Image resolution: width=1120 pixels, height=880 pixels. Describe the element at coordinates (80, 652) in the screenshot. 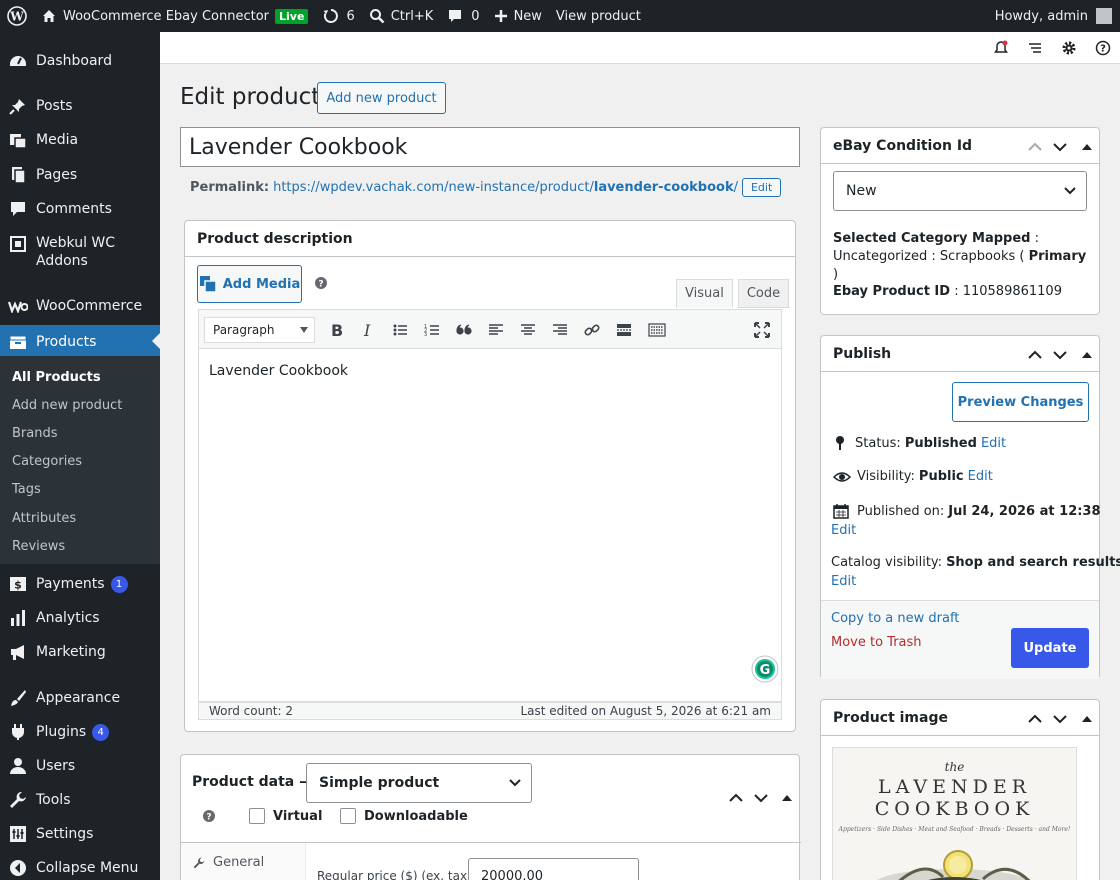

I see `sidebar-item-marketing: Marketing` at that location.